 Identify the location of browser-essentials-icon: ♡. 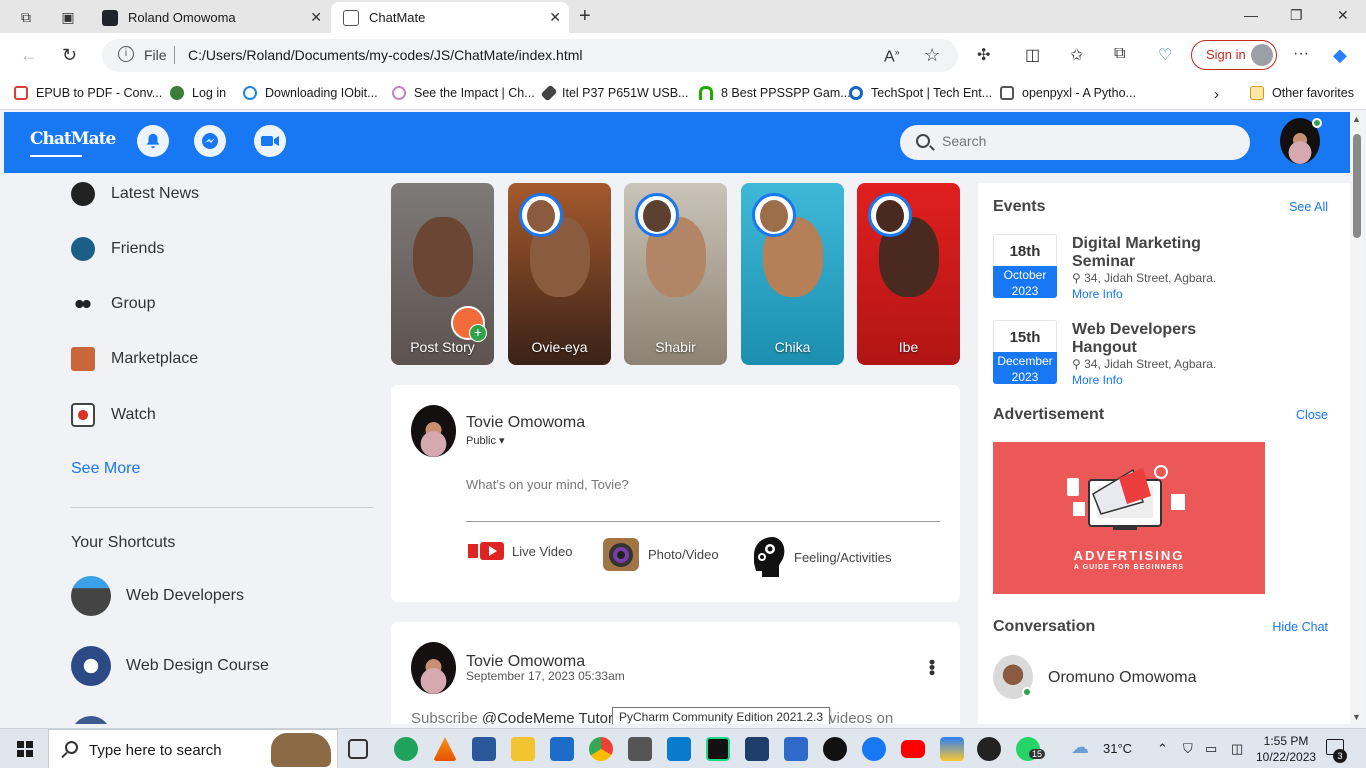
(1165, 55).